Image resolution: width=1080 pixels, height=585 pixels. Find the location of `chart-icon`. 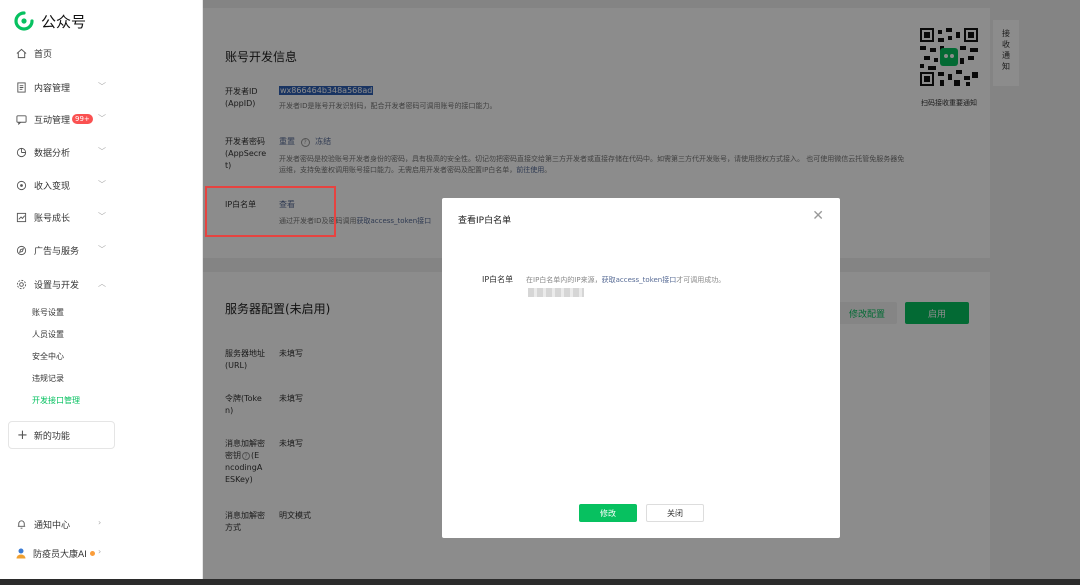

chart-icon is located at coordinates (21, 152).